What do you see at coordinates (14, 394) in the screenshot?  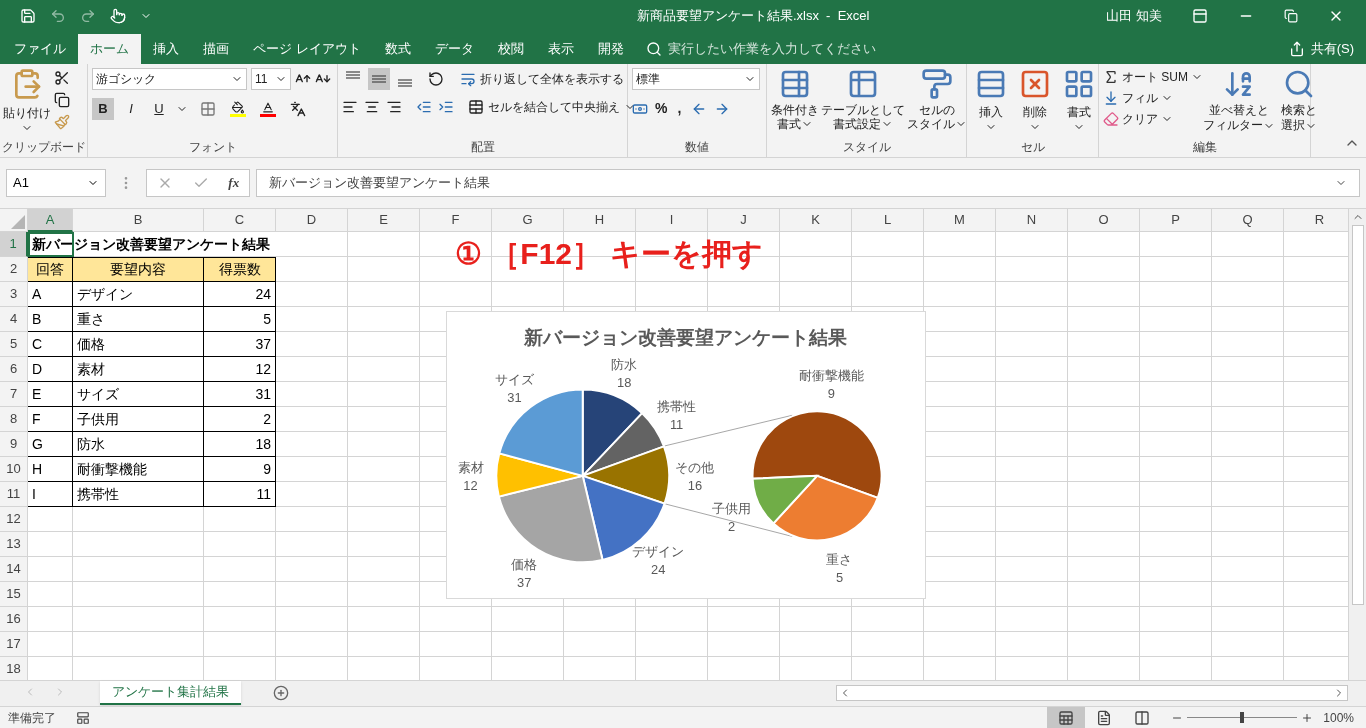 I see `row-header: 7` at bounding box center [14, 394].